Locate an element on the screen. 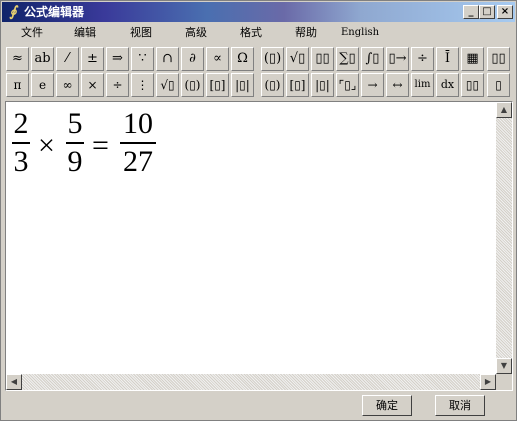  set-theory-palette-button: ∩ is located at coordinates (167, 59).